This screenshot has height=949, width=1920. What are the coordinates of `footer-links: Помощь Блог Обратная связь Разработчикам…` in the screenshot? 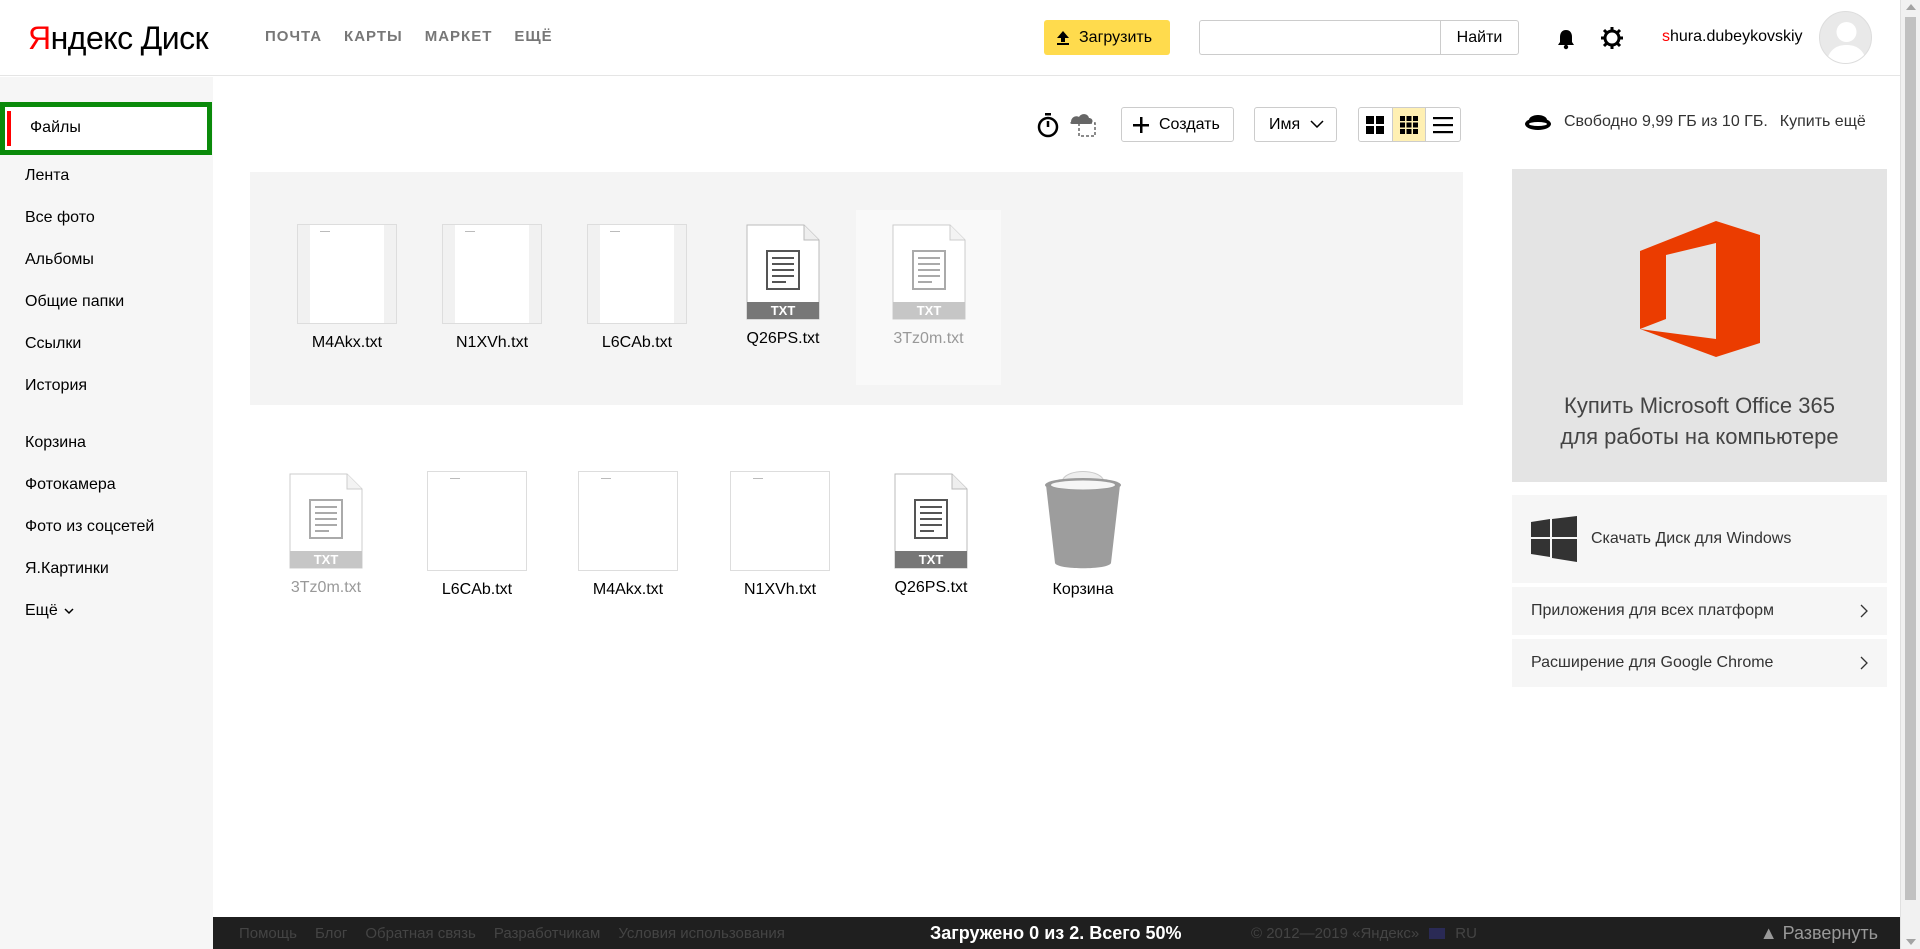 It's located at (512, 933).